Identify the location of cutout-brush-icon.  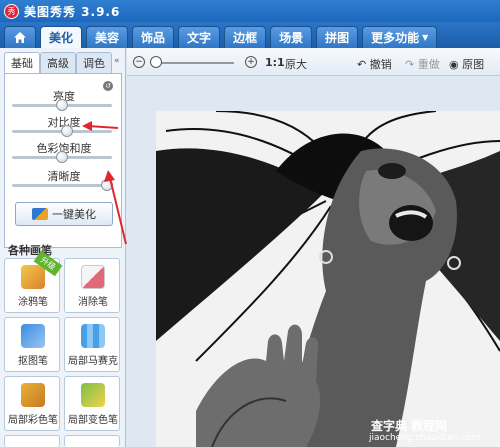
(33, 336).